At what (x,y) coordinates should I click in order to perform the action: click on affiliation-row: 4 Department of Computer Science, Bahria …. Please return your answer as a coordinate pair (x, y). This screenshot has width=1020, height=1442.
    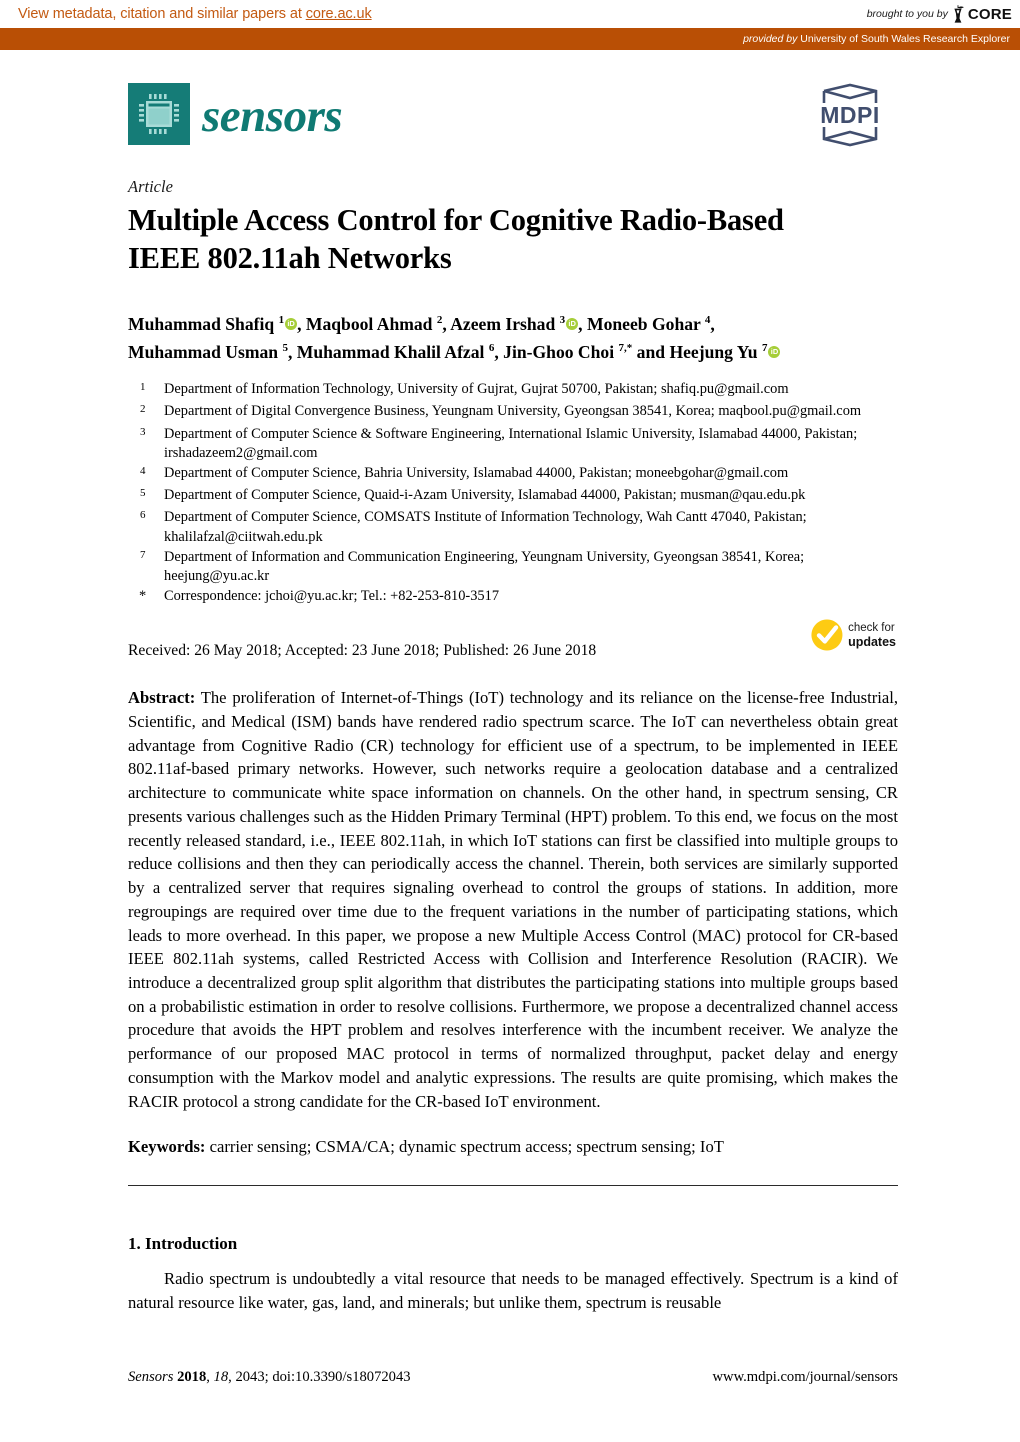
    Looking at the image, I should click on (513, 475).